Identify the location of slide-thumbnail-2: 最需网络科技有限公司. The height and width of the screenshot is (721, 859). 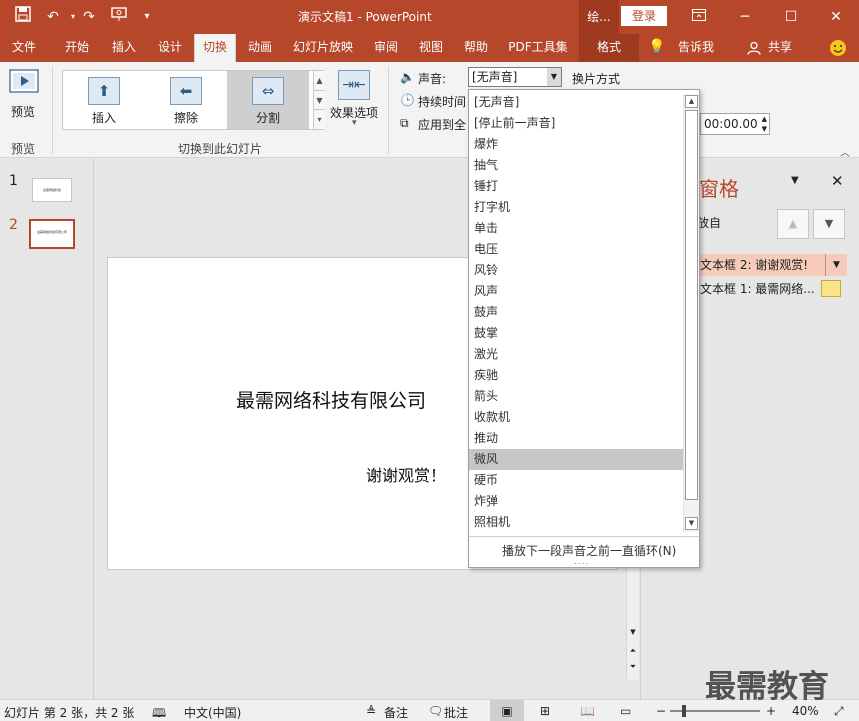
(52, 234).